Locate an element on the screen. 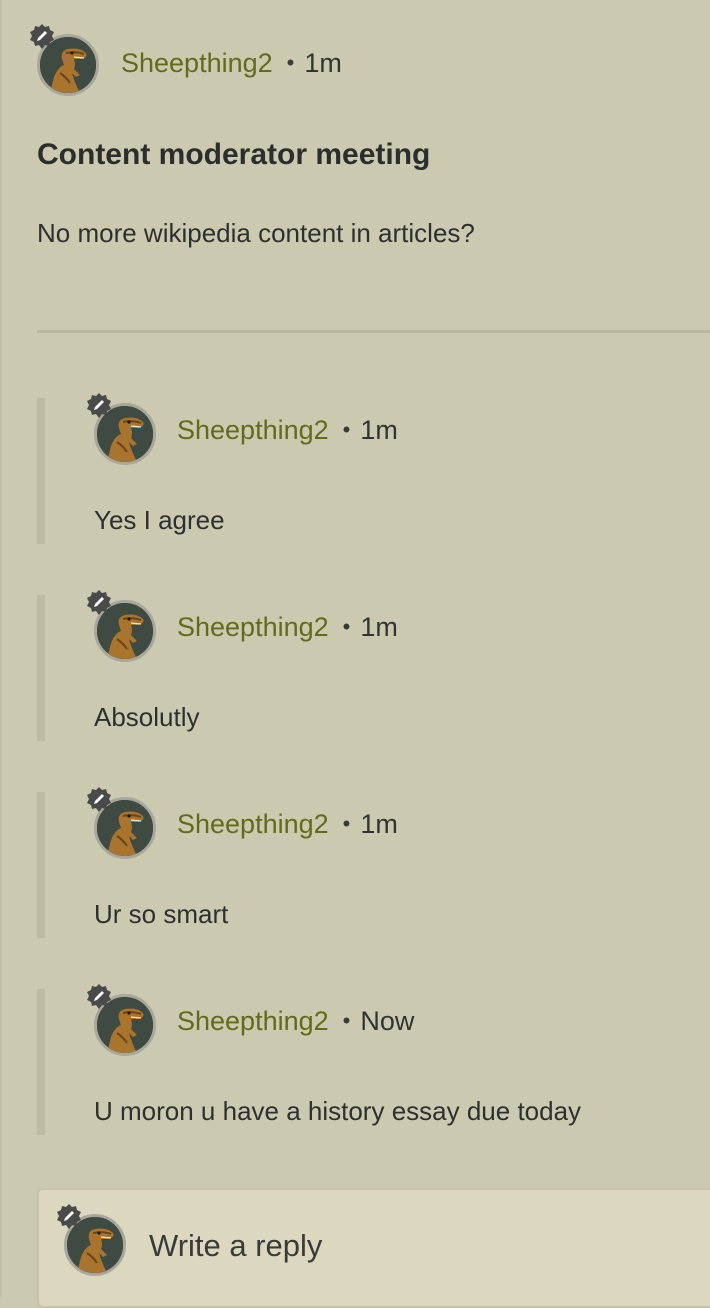  comment-item: Sheepthing2 • 1m Yes I agree is located at coordinates (373, 468).